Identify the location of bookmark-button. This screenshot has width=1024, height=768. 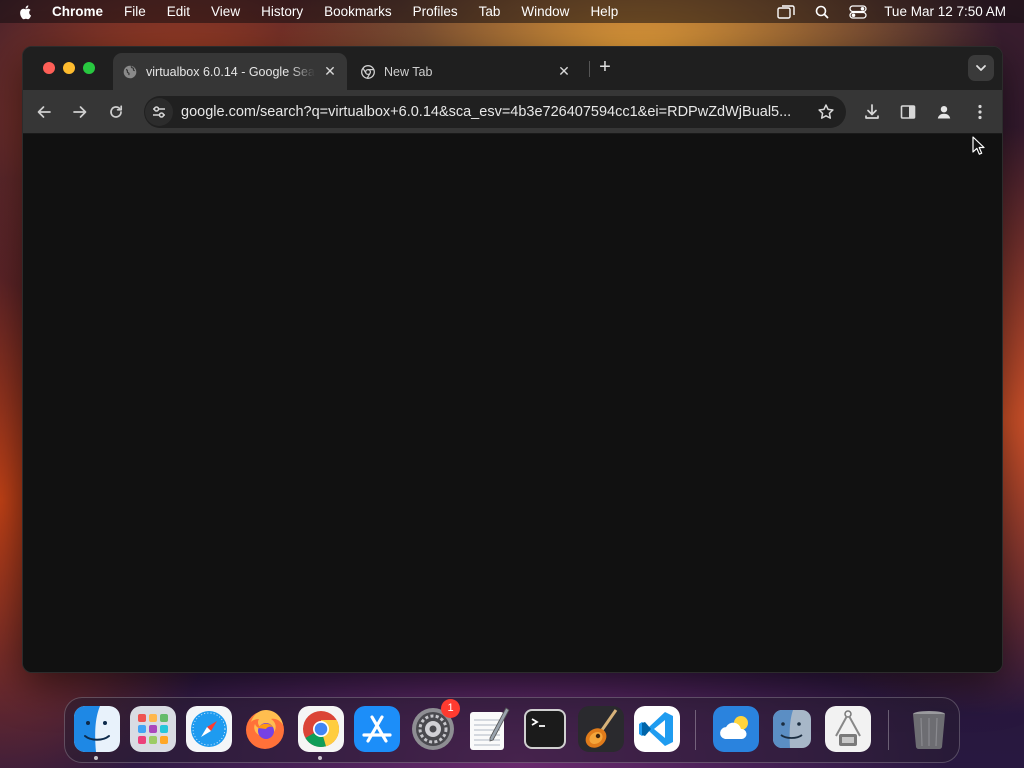
(826, 112).